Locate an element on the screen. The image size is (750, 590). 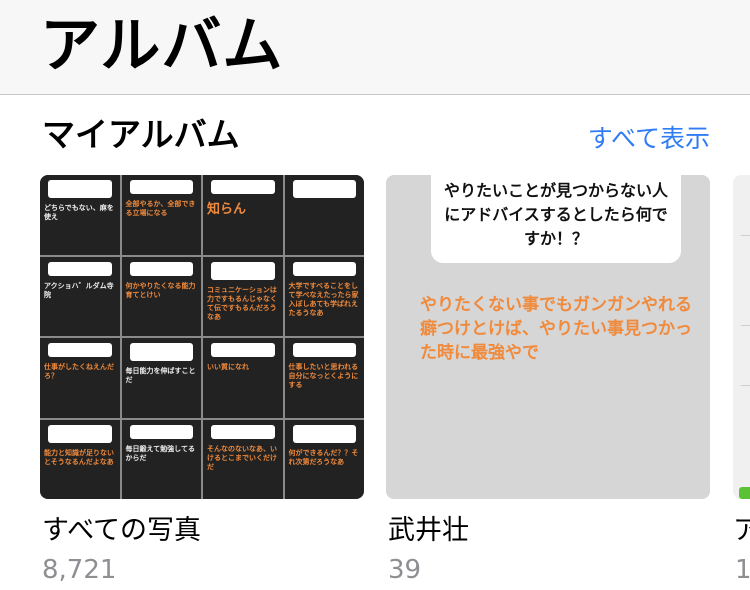
tile-answer: 毎日鍛えて勉強してるからだ is located at coordinates (160, 453).